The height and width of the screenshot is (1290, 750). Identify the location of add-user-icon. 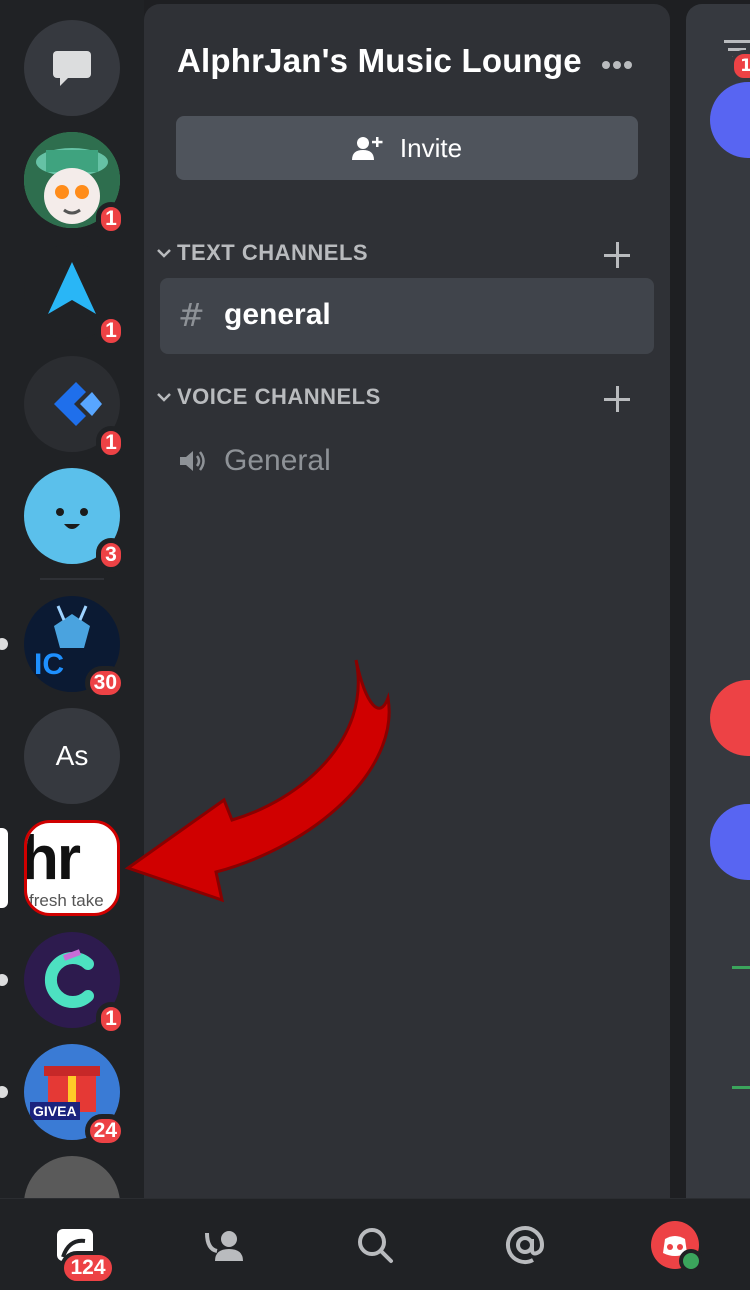
(367, 148).